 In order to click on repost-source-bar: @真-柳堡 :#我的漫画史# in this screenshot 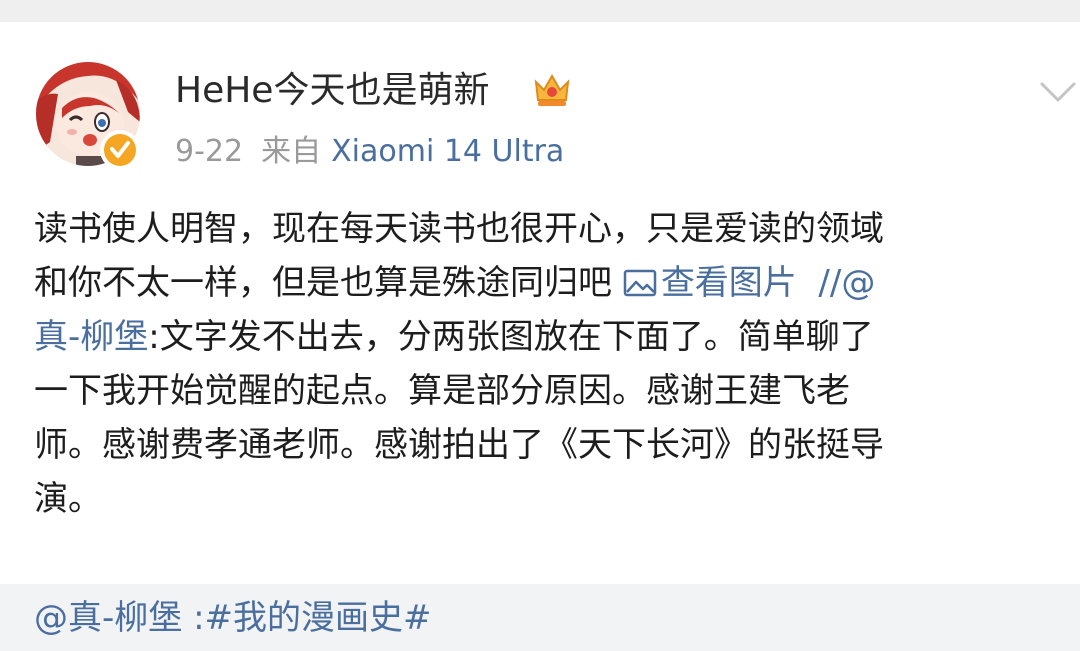, I will do `click(540, 617)`.